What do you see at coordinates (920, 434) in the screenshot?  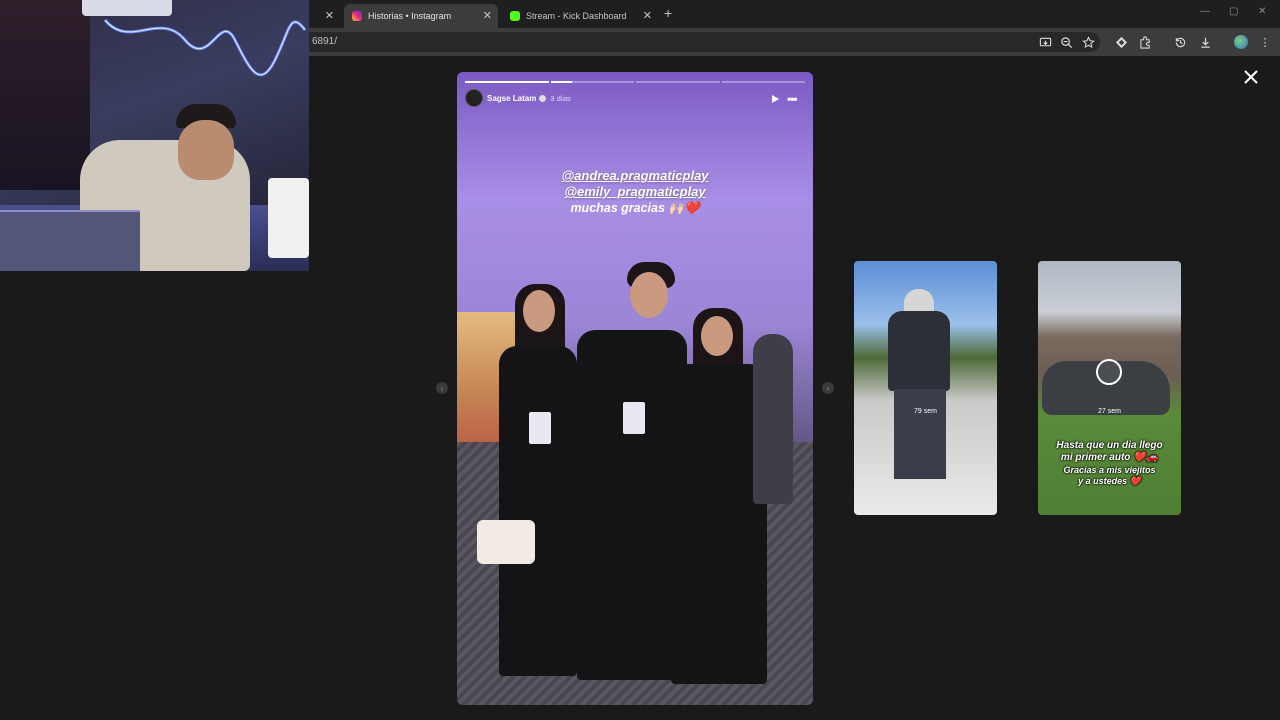 I see `preview-skier-legs` at bounding box center [920, 434].